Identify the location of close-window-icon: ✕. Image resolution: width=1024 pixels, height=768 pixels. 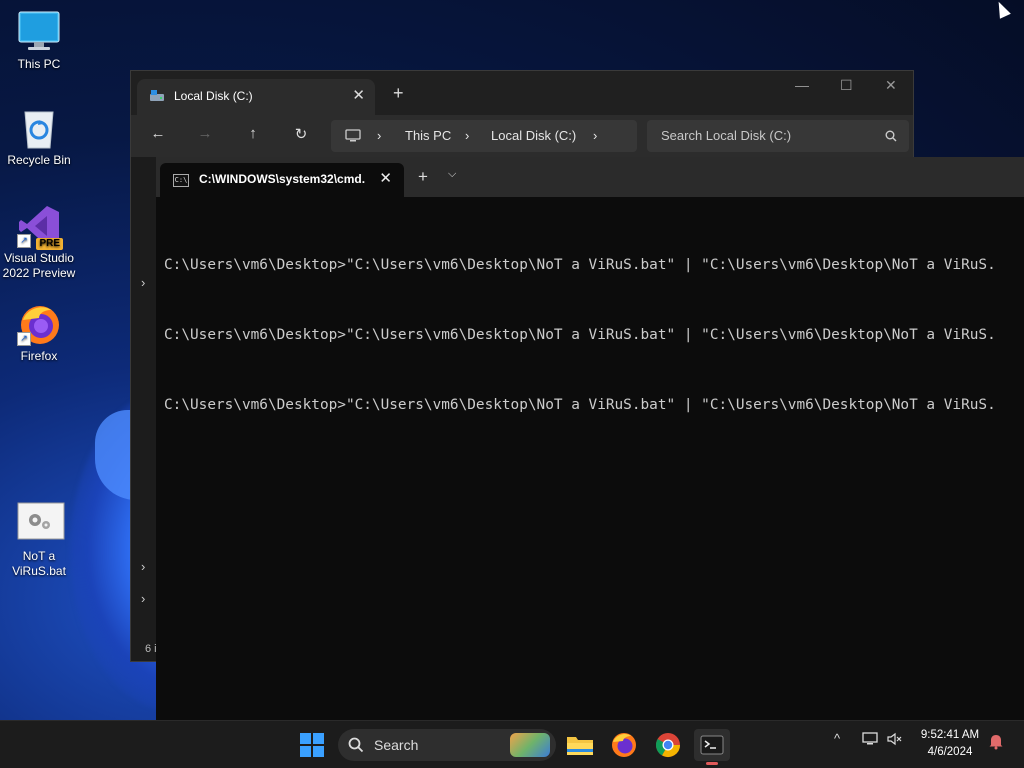
(891, 85).